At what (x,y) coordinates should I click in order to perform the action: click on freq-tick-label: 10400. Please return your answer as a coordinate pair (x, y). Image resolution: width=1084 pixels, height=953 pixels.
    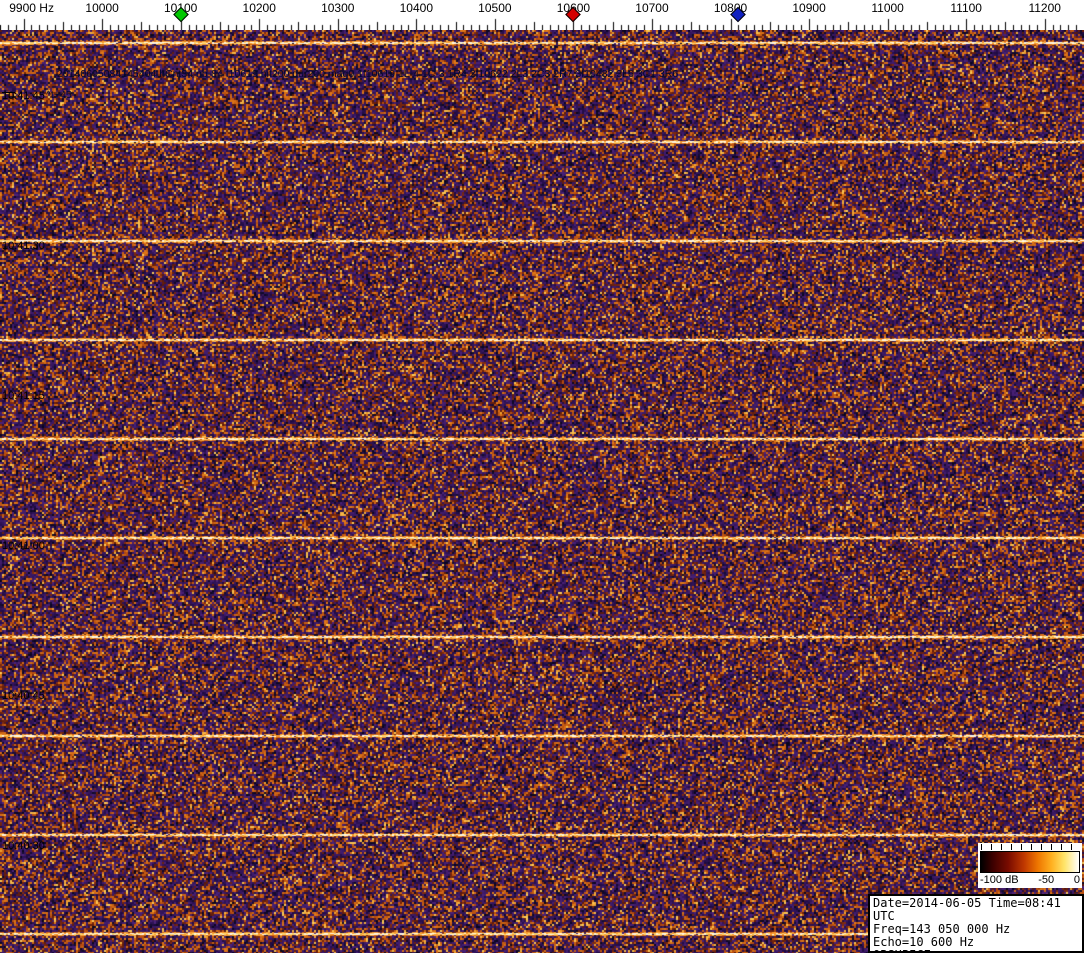
    Looking at the image, I should click on (416, 8).